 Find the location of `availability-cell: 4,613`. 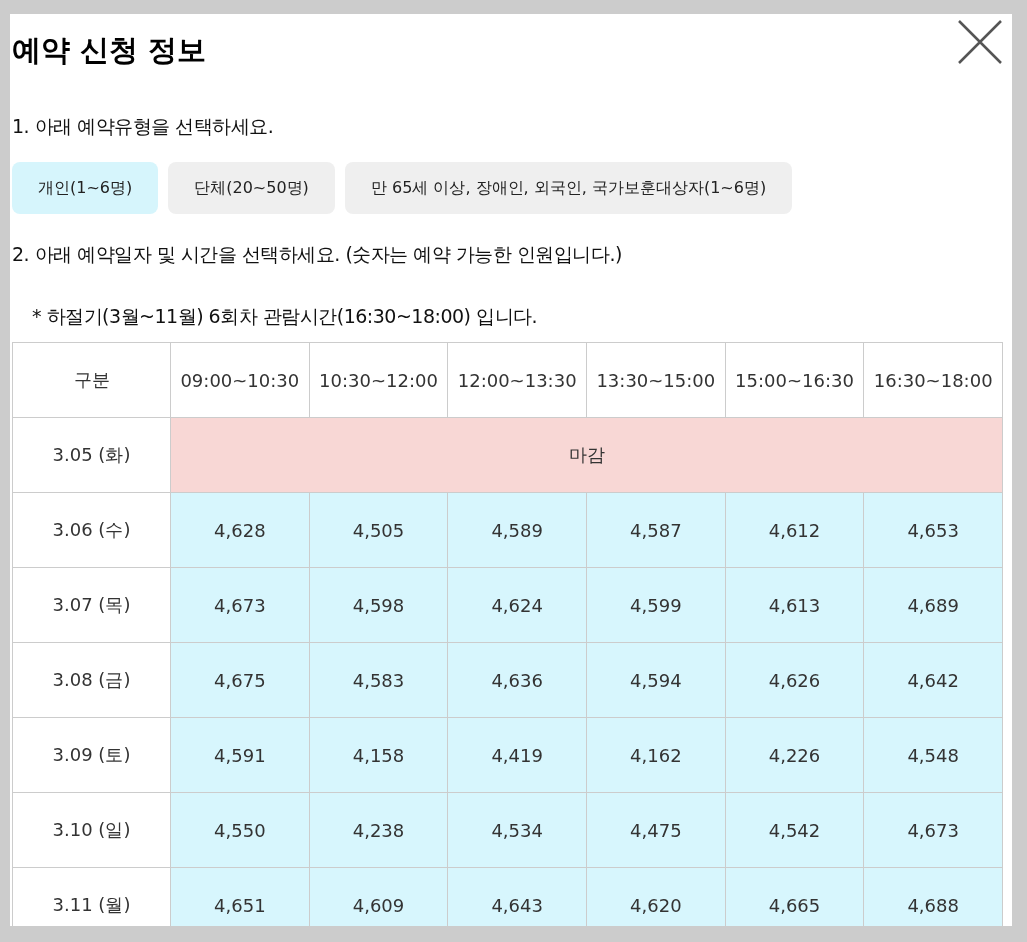

availability-cell: 4,613 is located at coordinates (795, 605).